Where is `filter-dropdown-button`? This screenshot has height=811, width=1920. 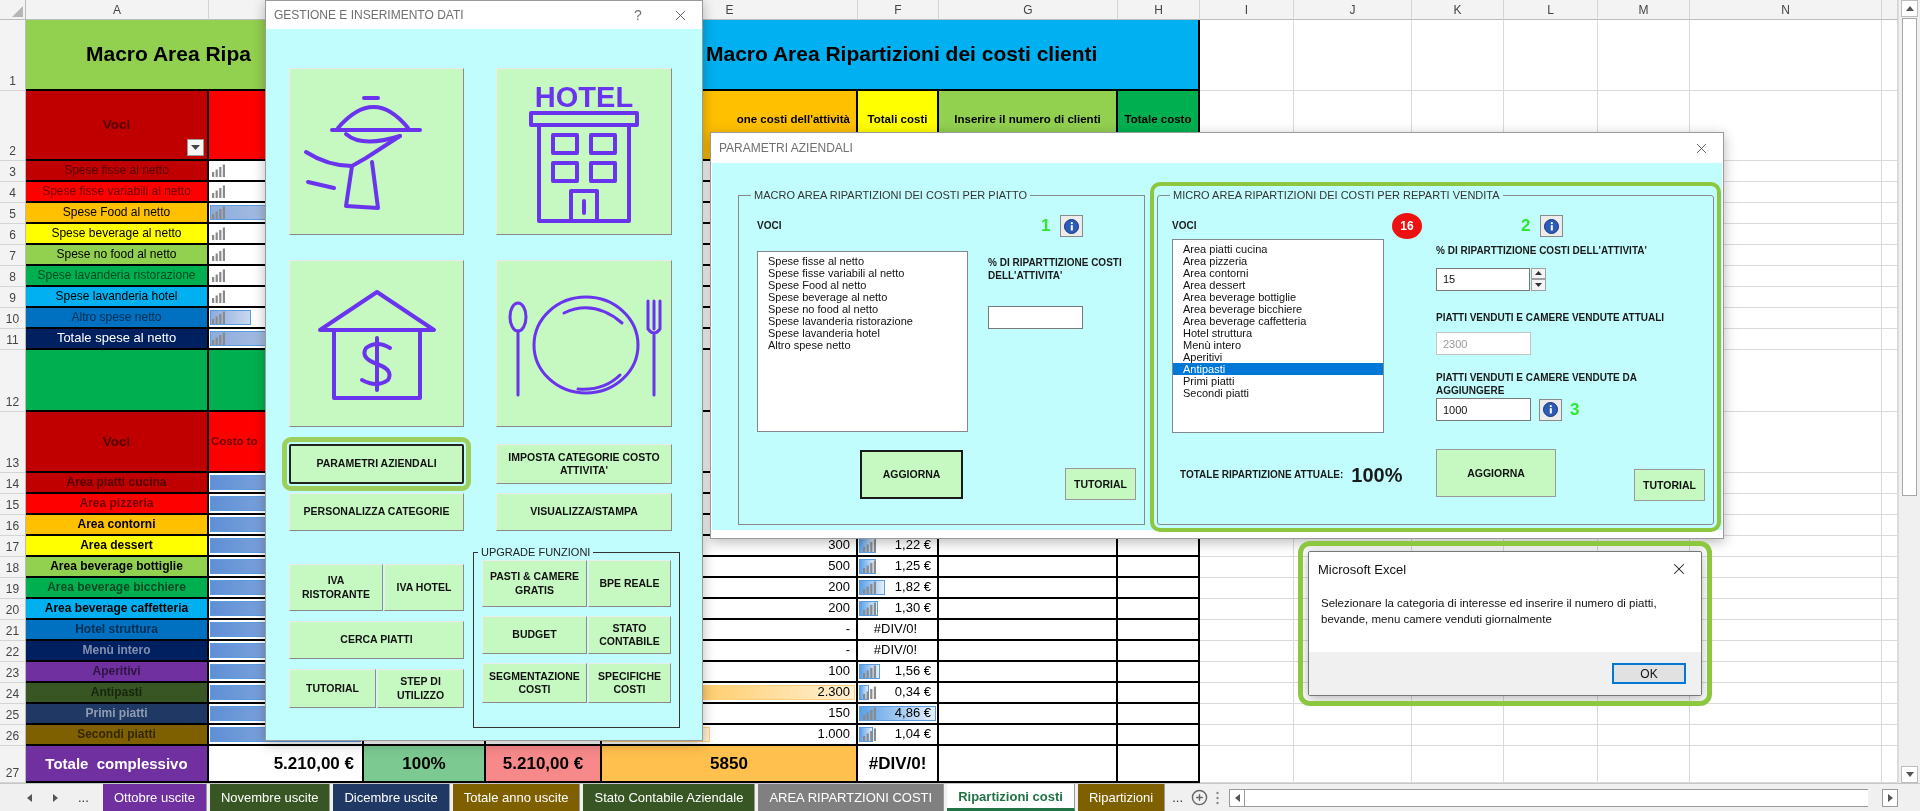 filter-dropdown-button is located at coordinates (195, 147).